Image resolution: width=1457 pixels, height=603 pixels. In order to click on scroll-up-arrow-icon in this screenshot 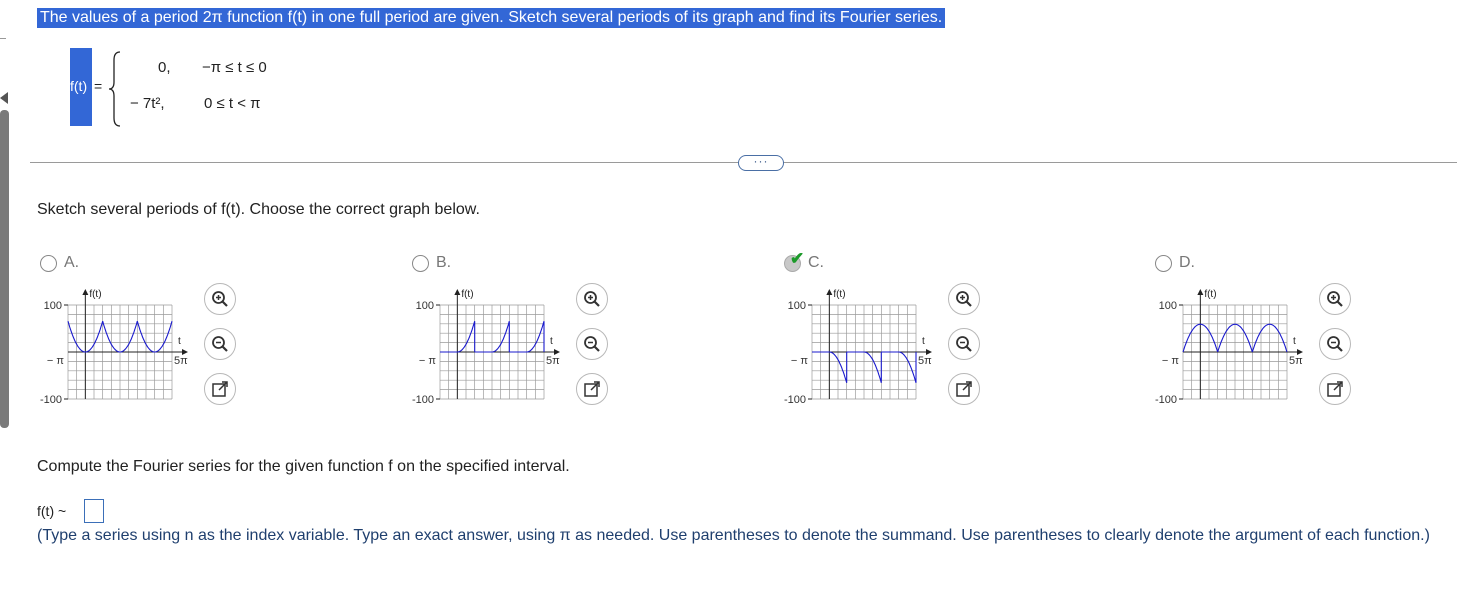, I will do `click(4, 98)`.